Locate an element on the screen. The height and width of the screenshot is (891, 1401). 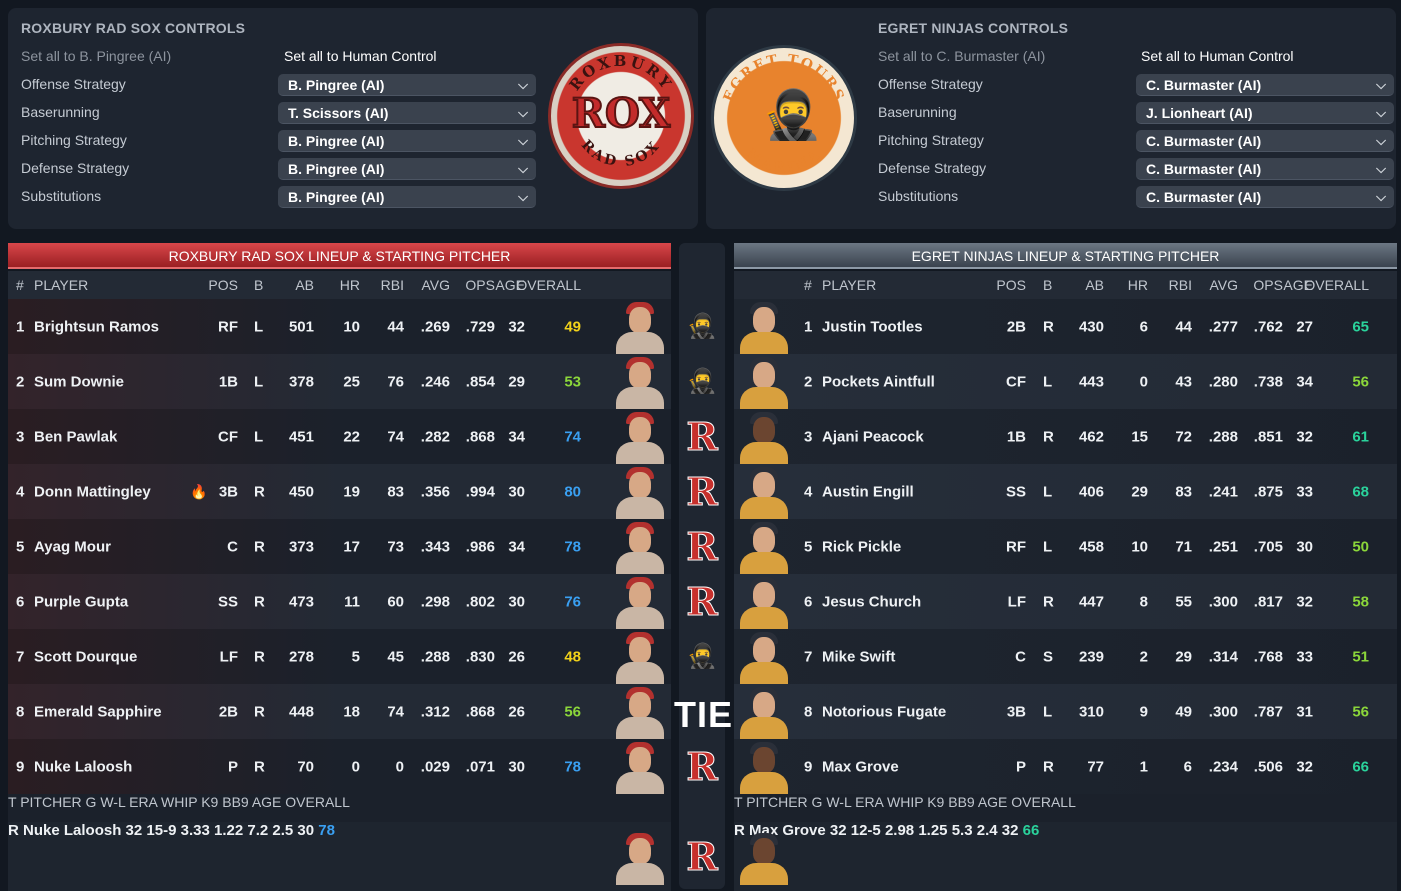
baserunning-select: J. Lionheart (AI) ⌵ is located at coordinates (1265, 113).